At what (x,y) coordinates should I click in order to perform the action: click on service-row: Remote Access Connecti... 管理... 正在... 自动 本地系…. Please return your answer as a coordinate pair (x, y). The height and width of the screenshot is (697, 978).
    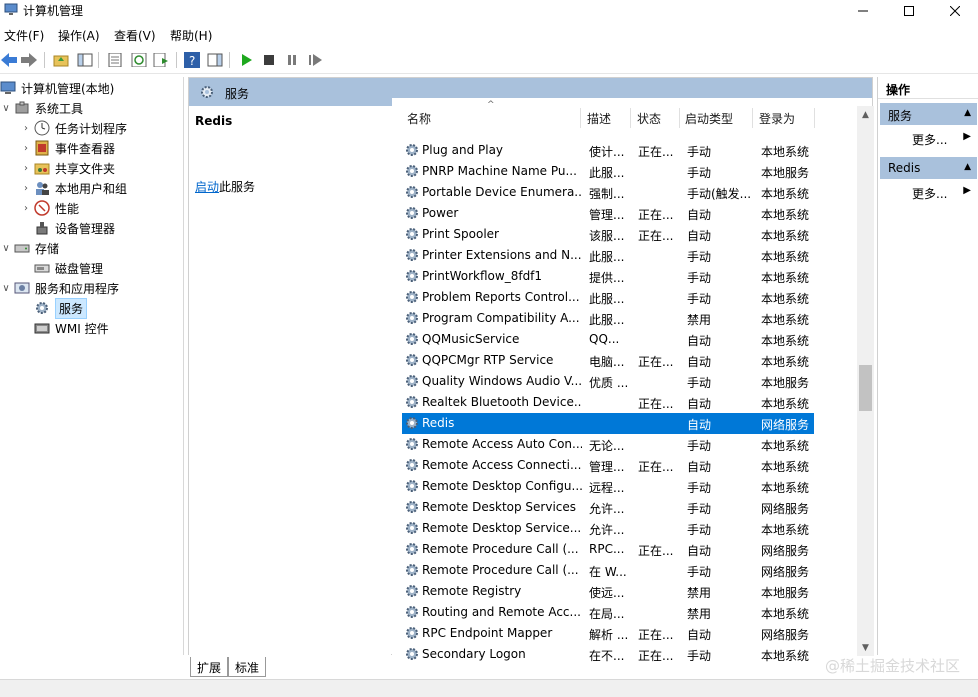
    Looking at the image, I should click on (608, 465).